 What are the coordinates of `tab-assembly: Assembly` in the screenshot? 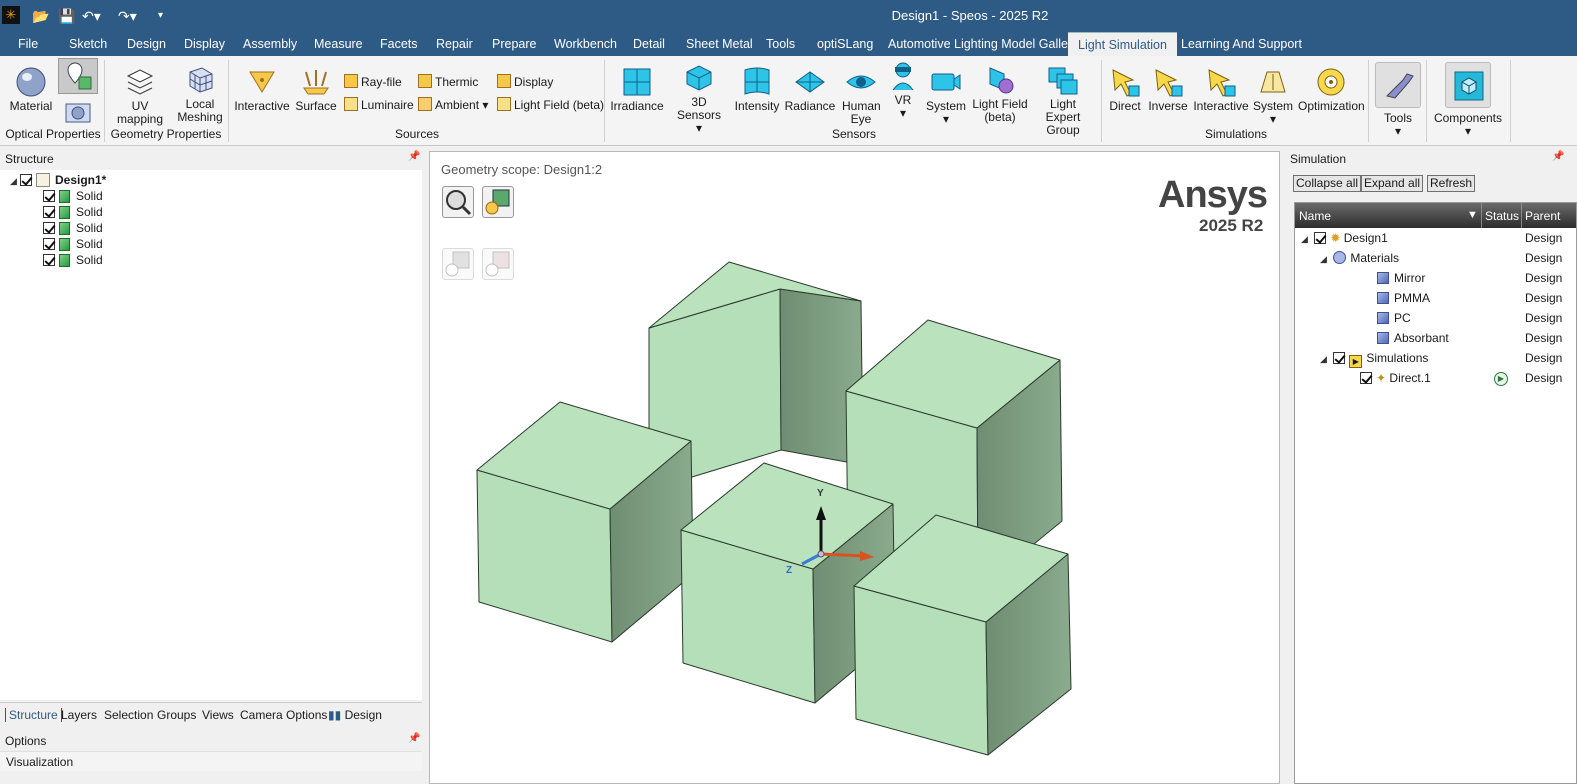 It's located at (270, 44).